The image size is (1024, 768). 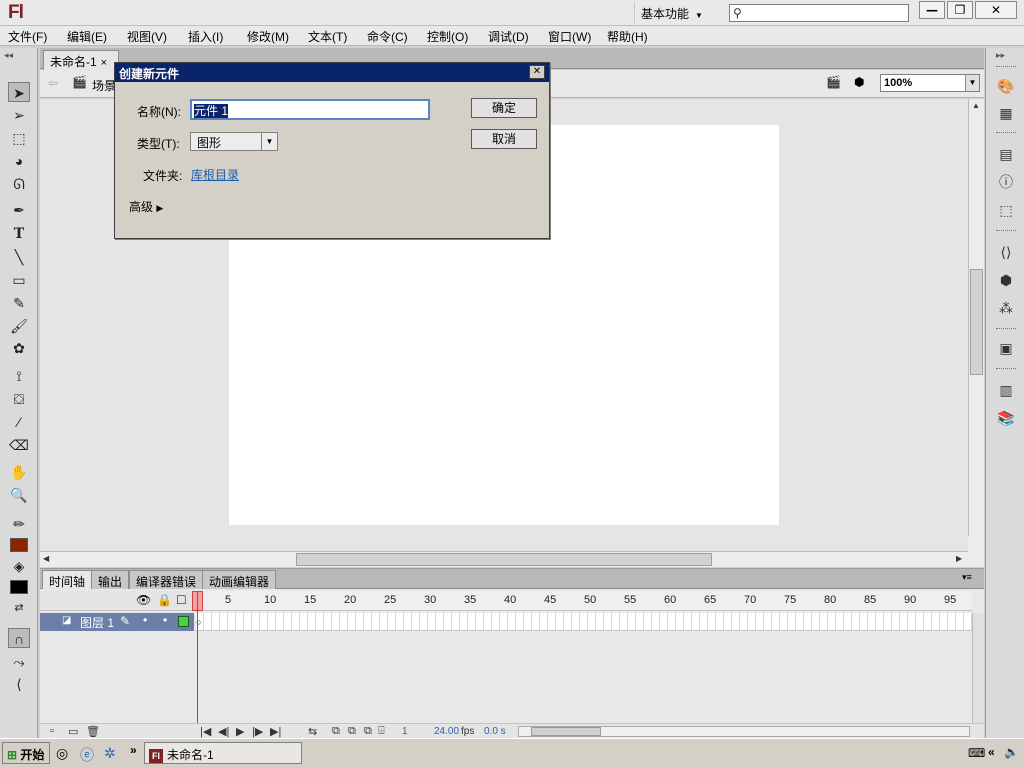 I want to click on menu-insert: 插入(I), so click(x=205, y=36).